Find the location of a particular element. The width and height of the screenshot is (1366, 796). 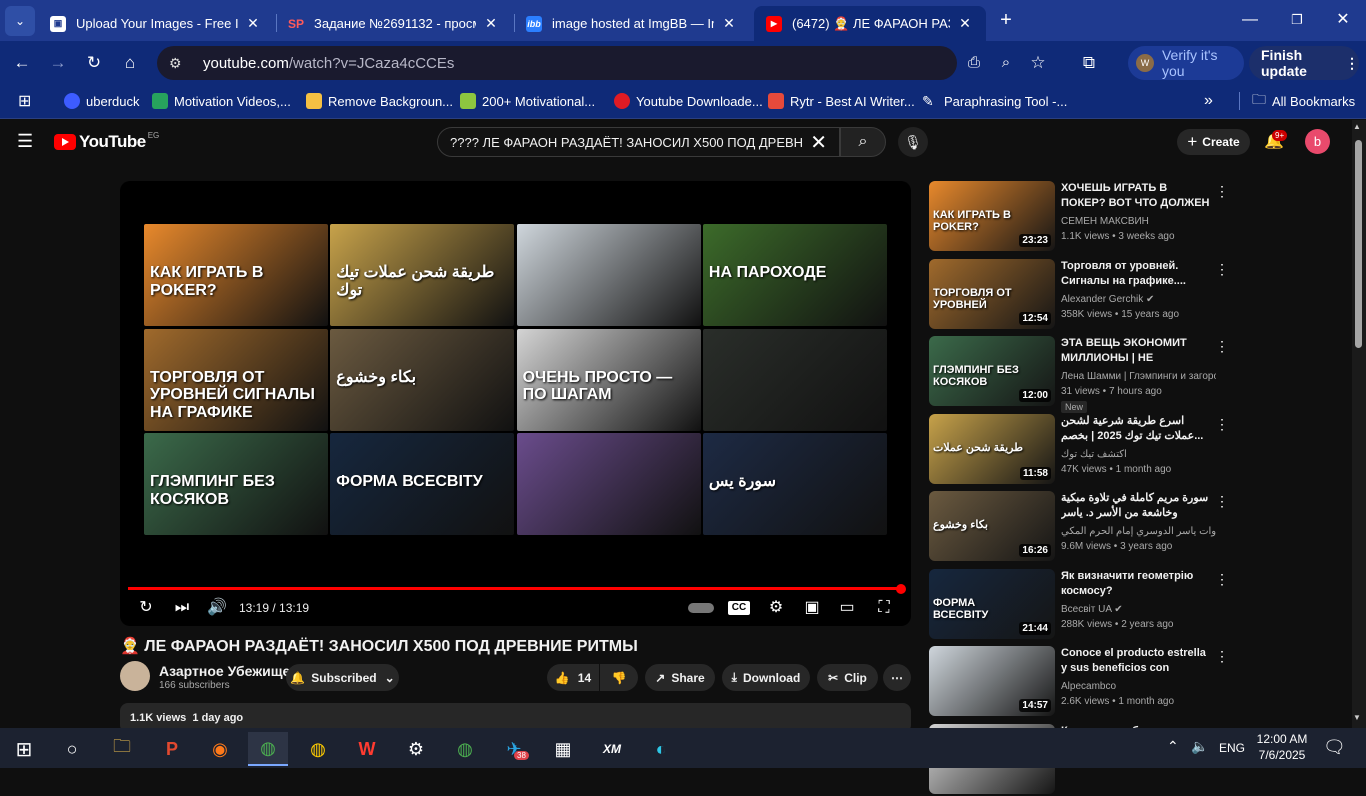

wps-presentation-icon: P is located at coordinates (172, 749).